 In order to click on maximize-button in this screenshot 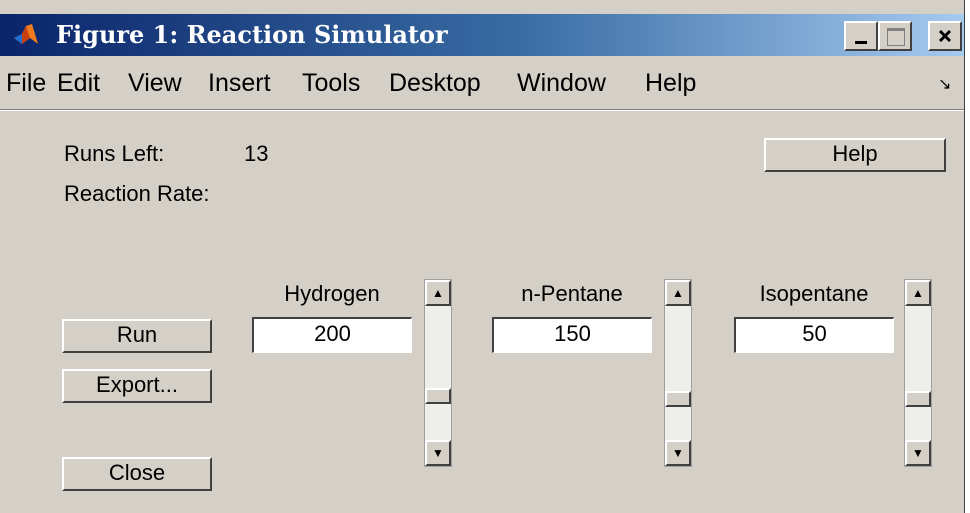, I will do `click(895, 36)`.